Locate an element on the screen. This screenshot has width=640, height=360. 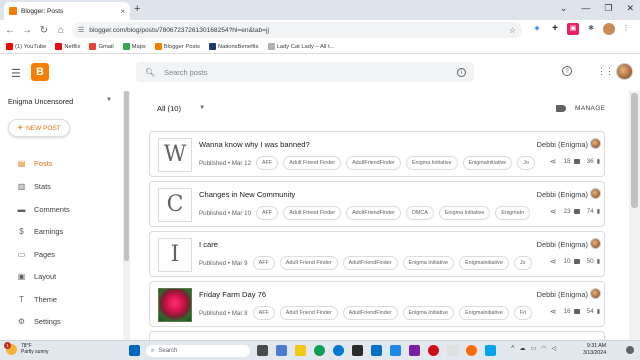
sidebar-item-stats: ▥ Stats is located at coordinates (61, 186).